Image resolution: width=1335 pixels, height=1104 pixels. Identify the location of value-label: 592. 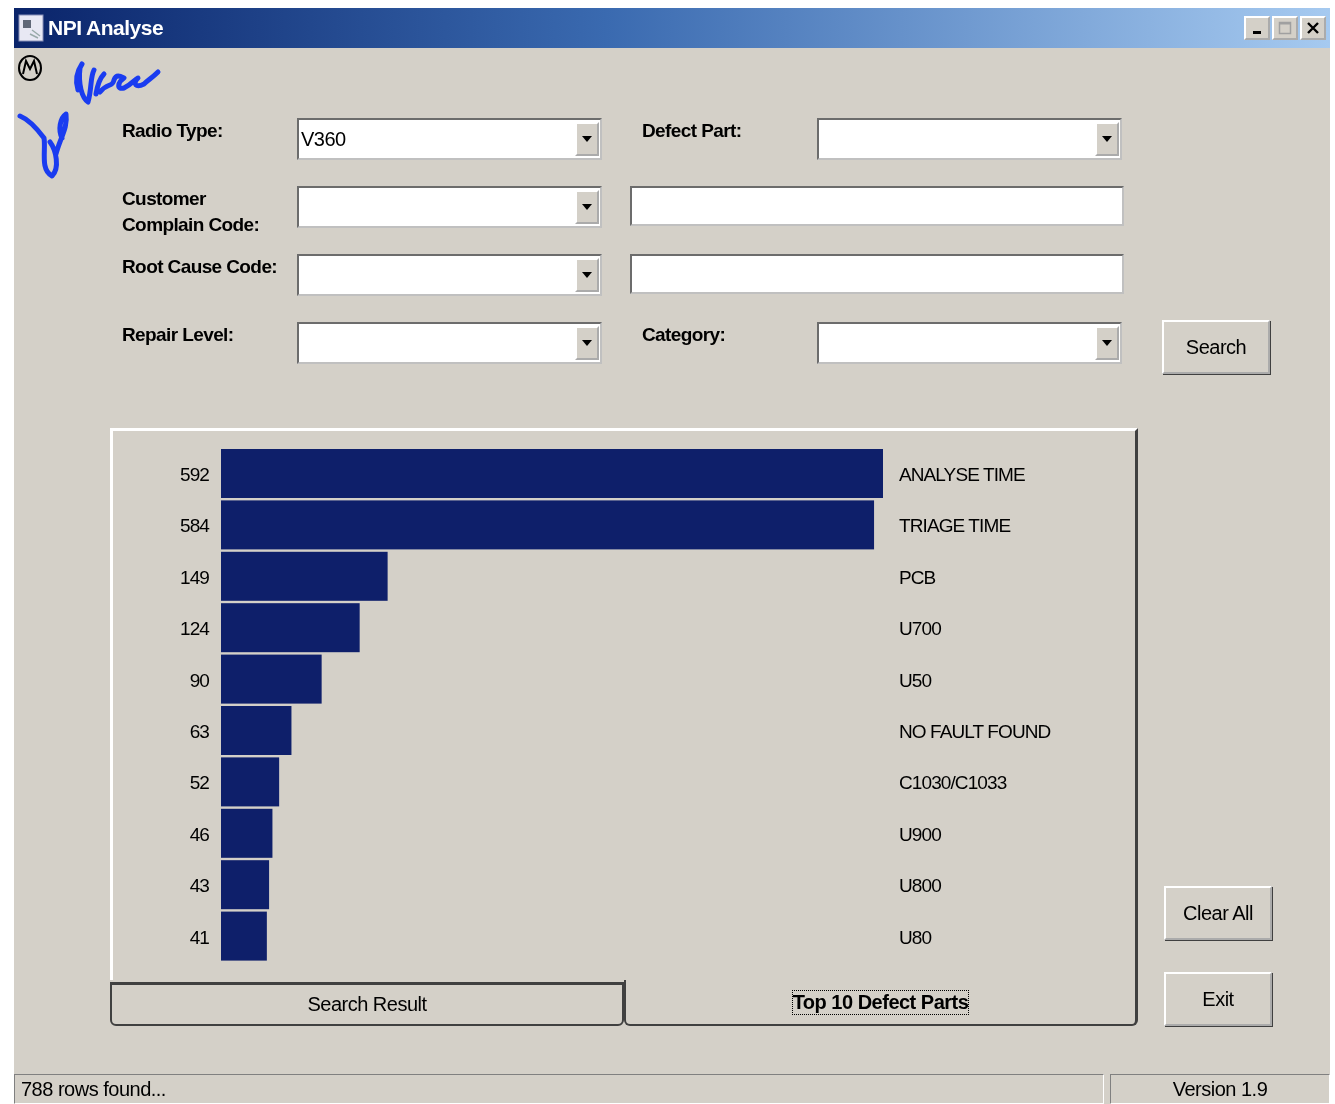
(194, 474).